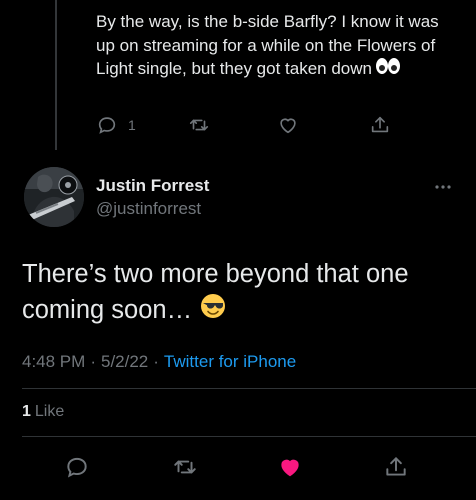 This screenshot has height=500, width=476. Describe the element at coordinates (213, 311) in the screenshot. I see `smiling-face-with-sunglasses-emoji` at that location.